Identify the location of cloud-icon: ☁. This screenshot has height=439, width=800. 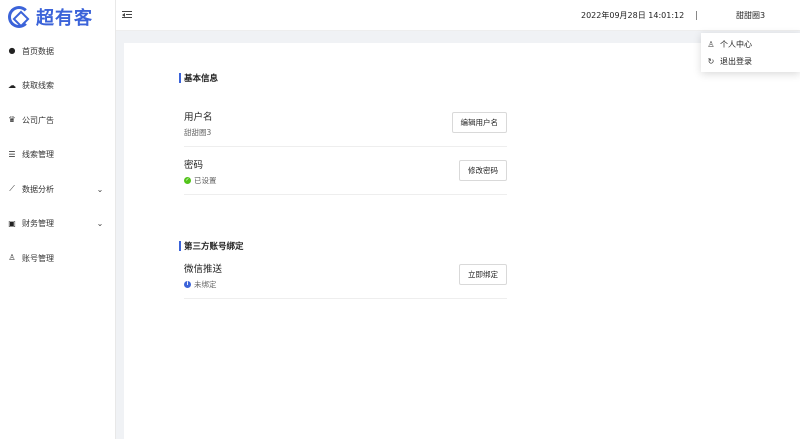
(12, 85).